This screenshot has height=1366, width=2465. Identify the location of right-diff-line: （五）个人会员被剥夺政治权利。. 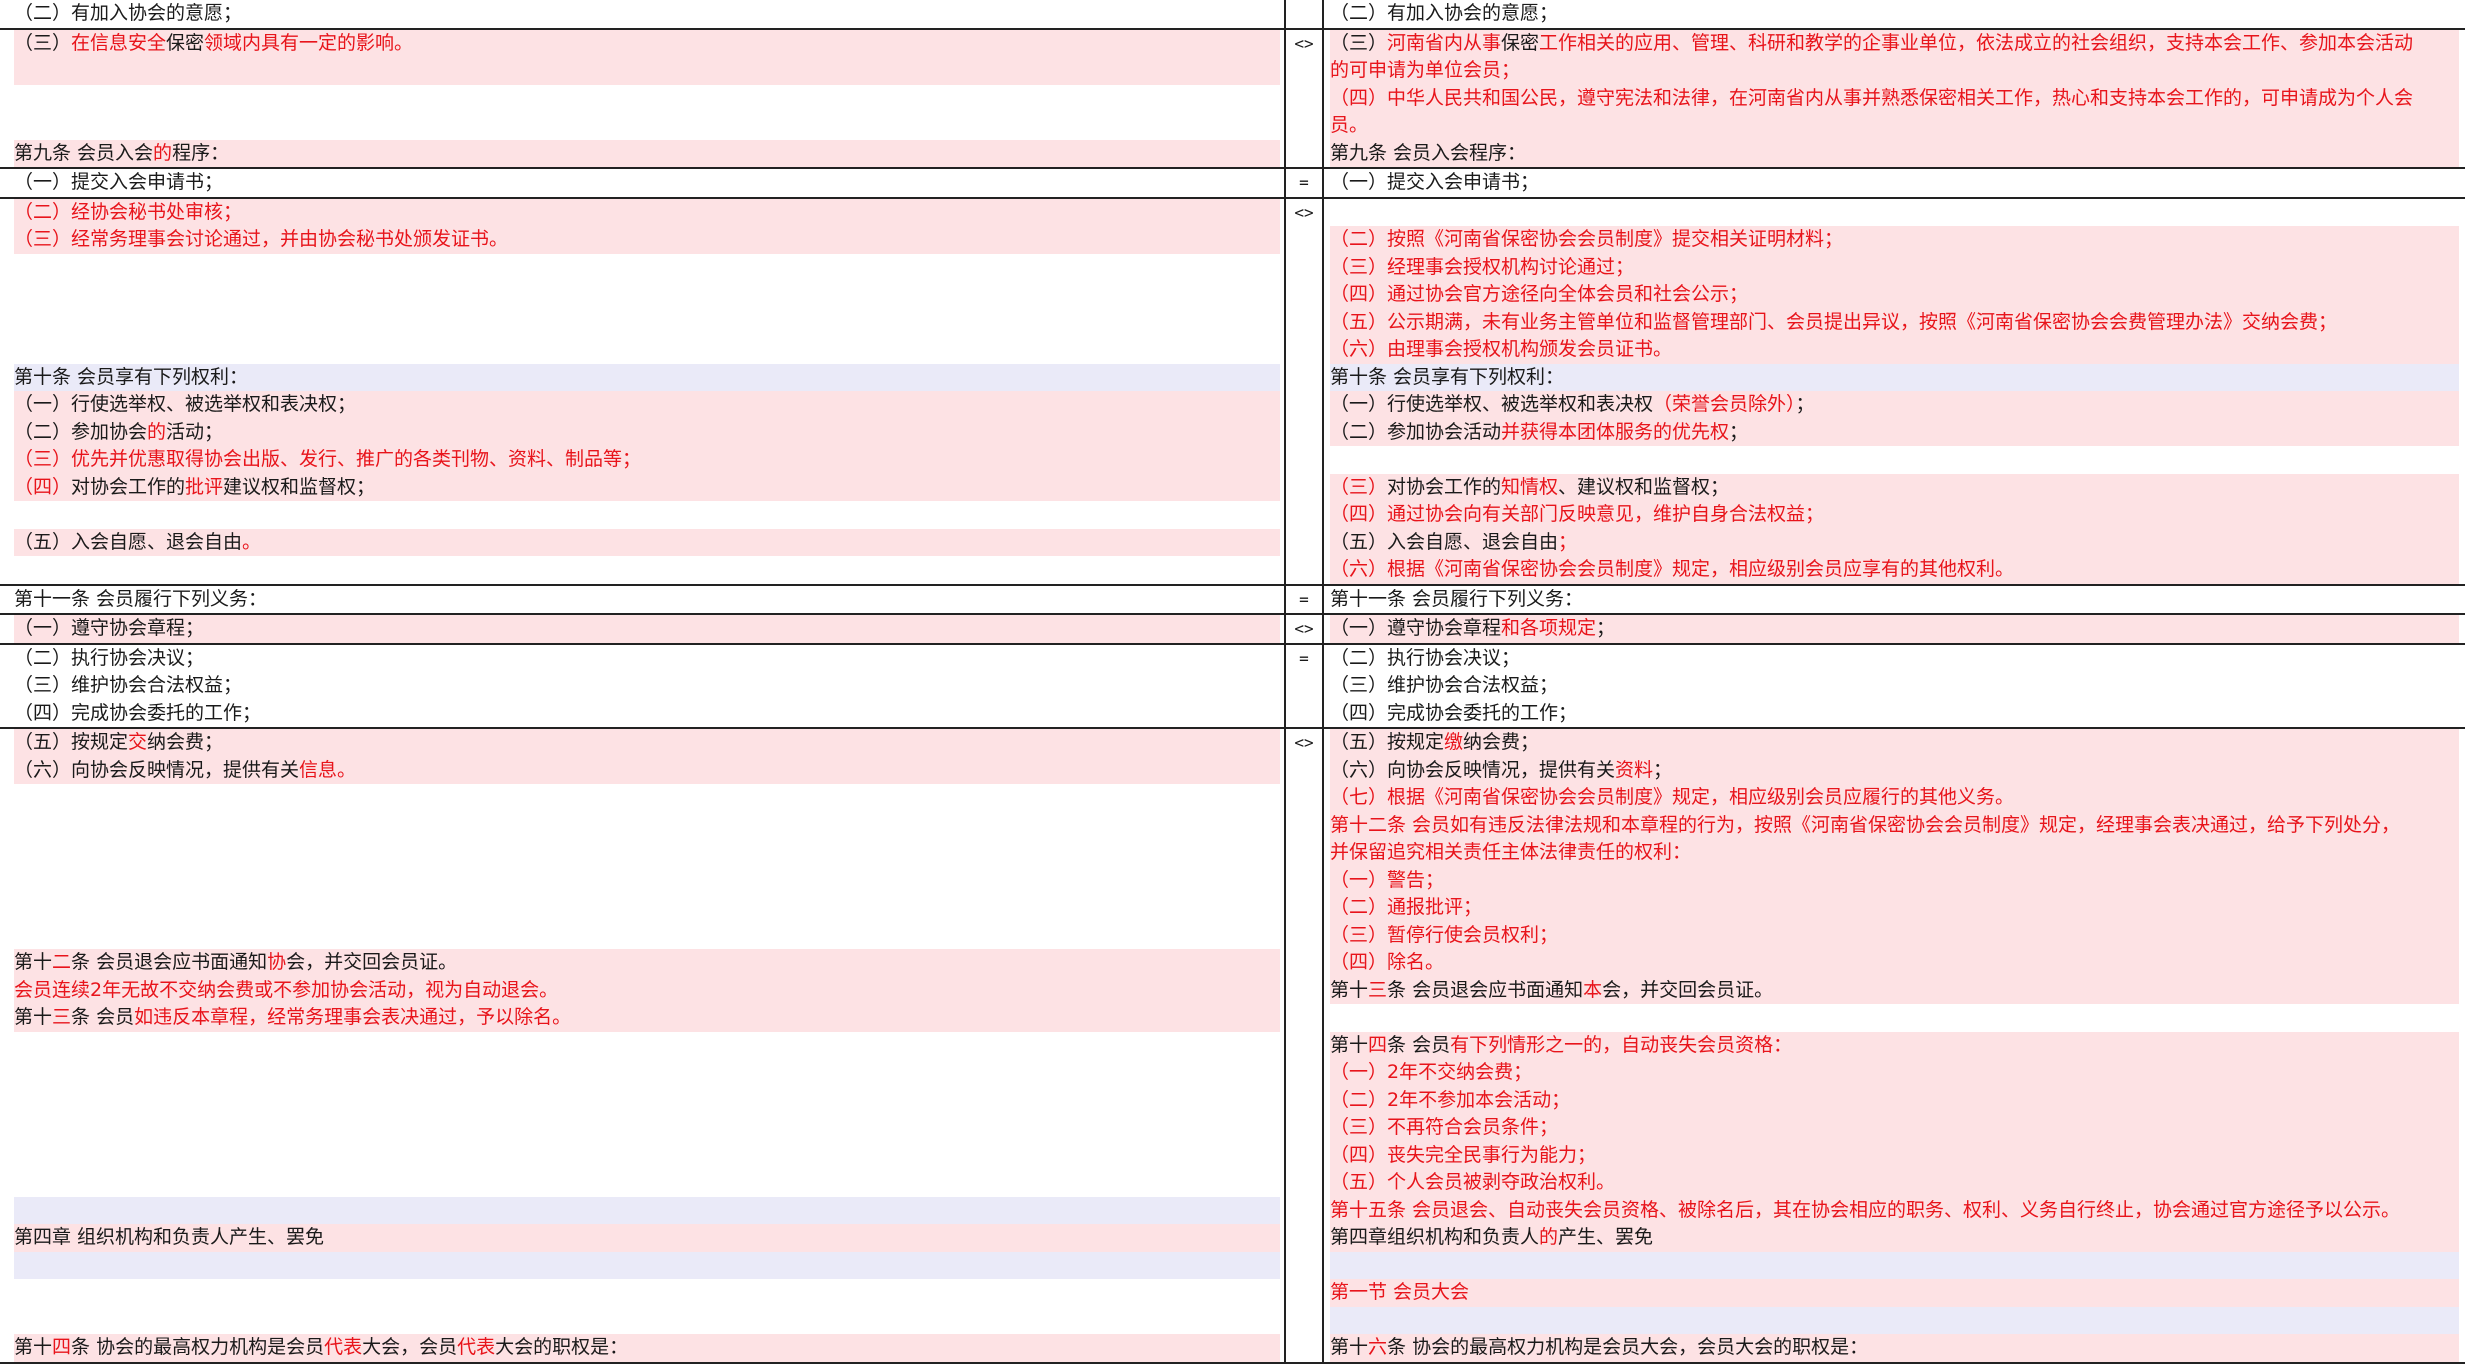
(1894, 1183).